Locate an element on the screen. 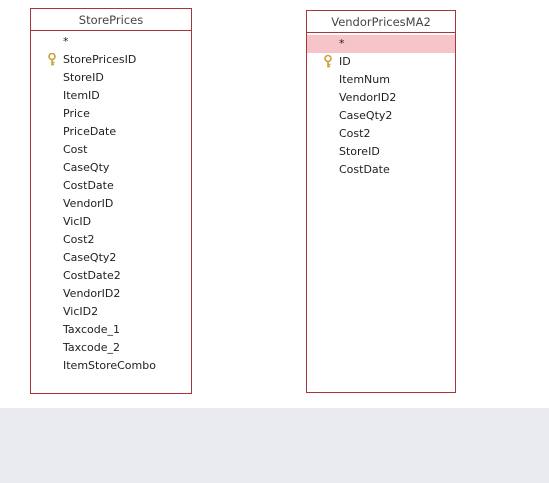 This screenshot has width=549, height=483. field-item: StorePricesID is located at coordinates (111, 60).